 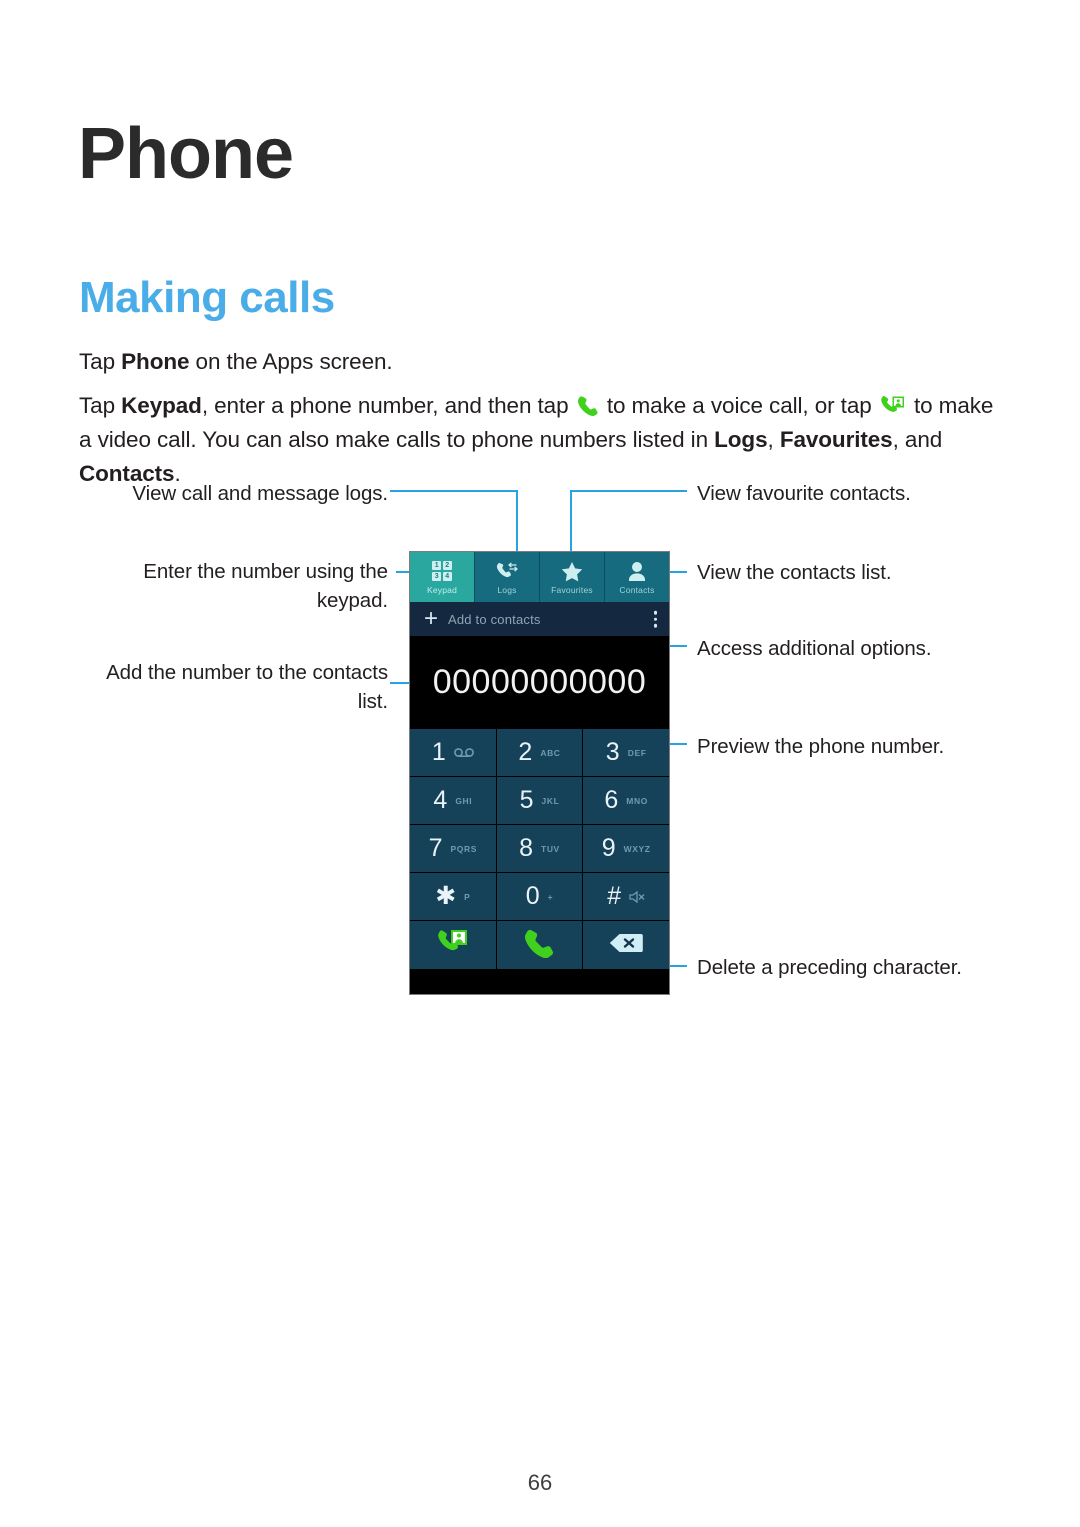 I want to click on callout-preview-number: Preview the phone number., so click(x=821, y=746).